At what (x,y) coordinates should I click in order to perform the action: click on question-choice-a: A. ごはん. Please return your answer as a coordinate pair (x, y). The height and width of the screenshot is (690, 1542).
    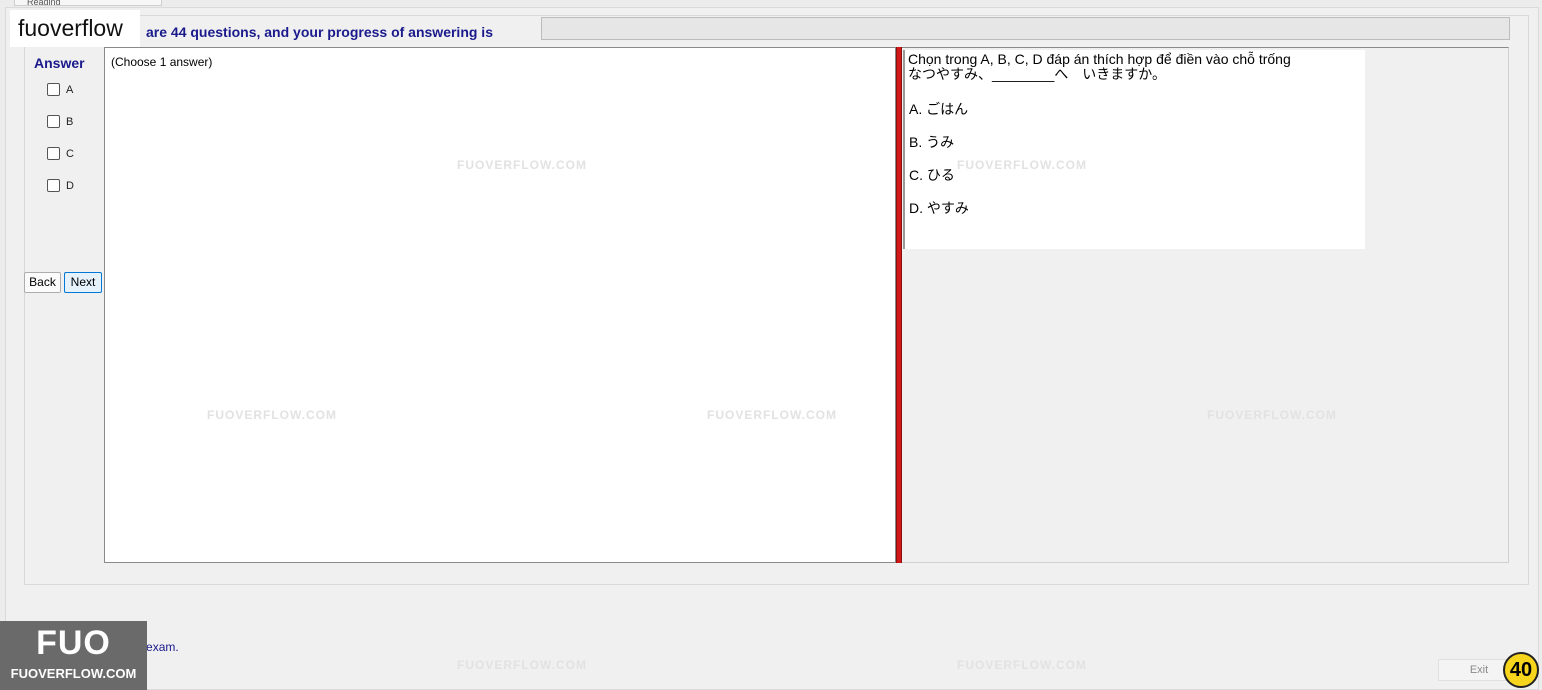
    Looking at the image, I should click on (939, 109).